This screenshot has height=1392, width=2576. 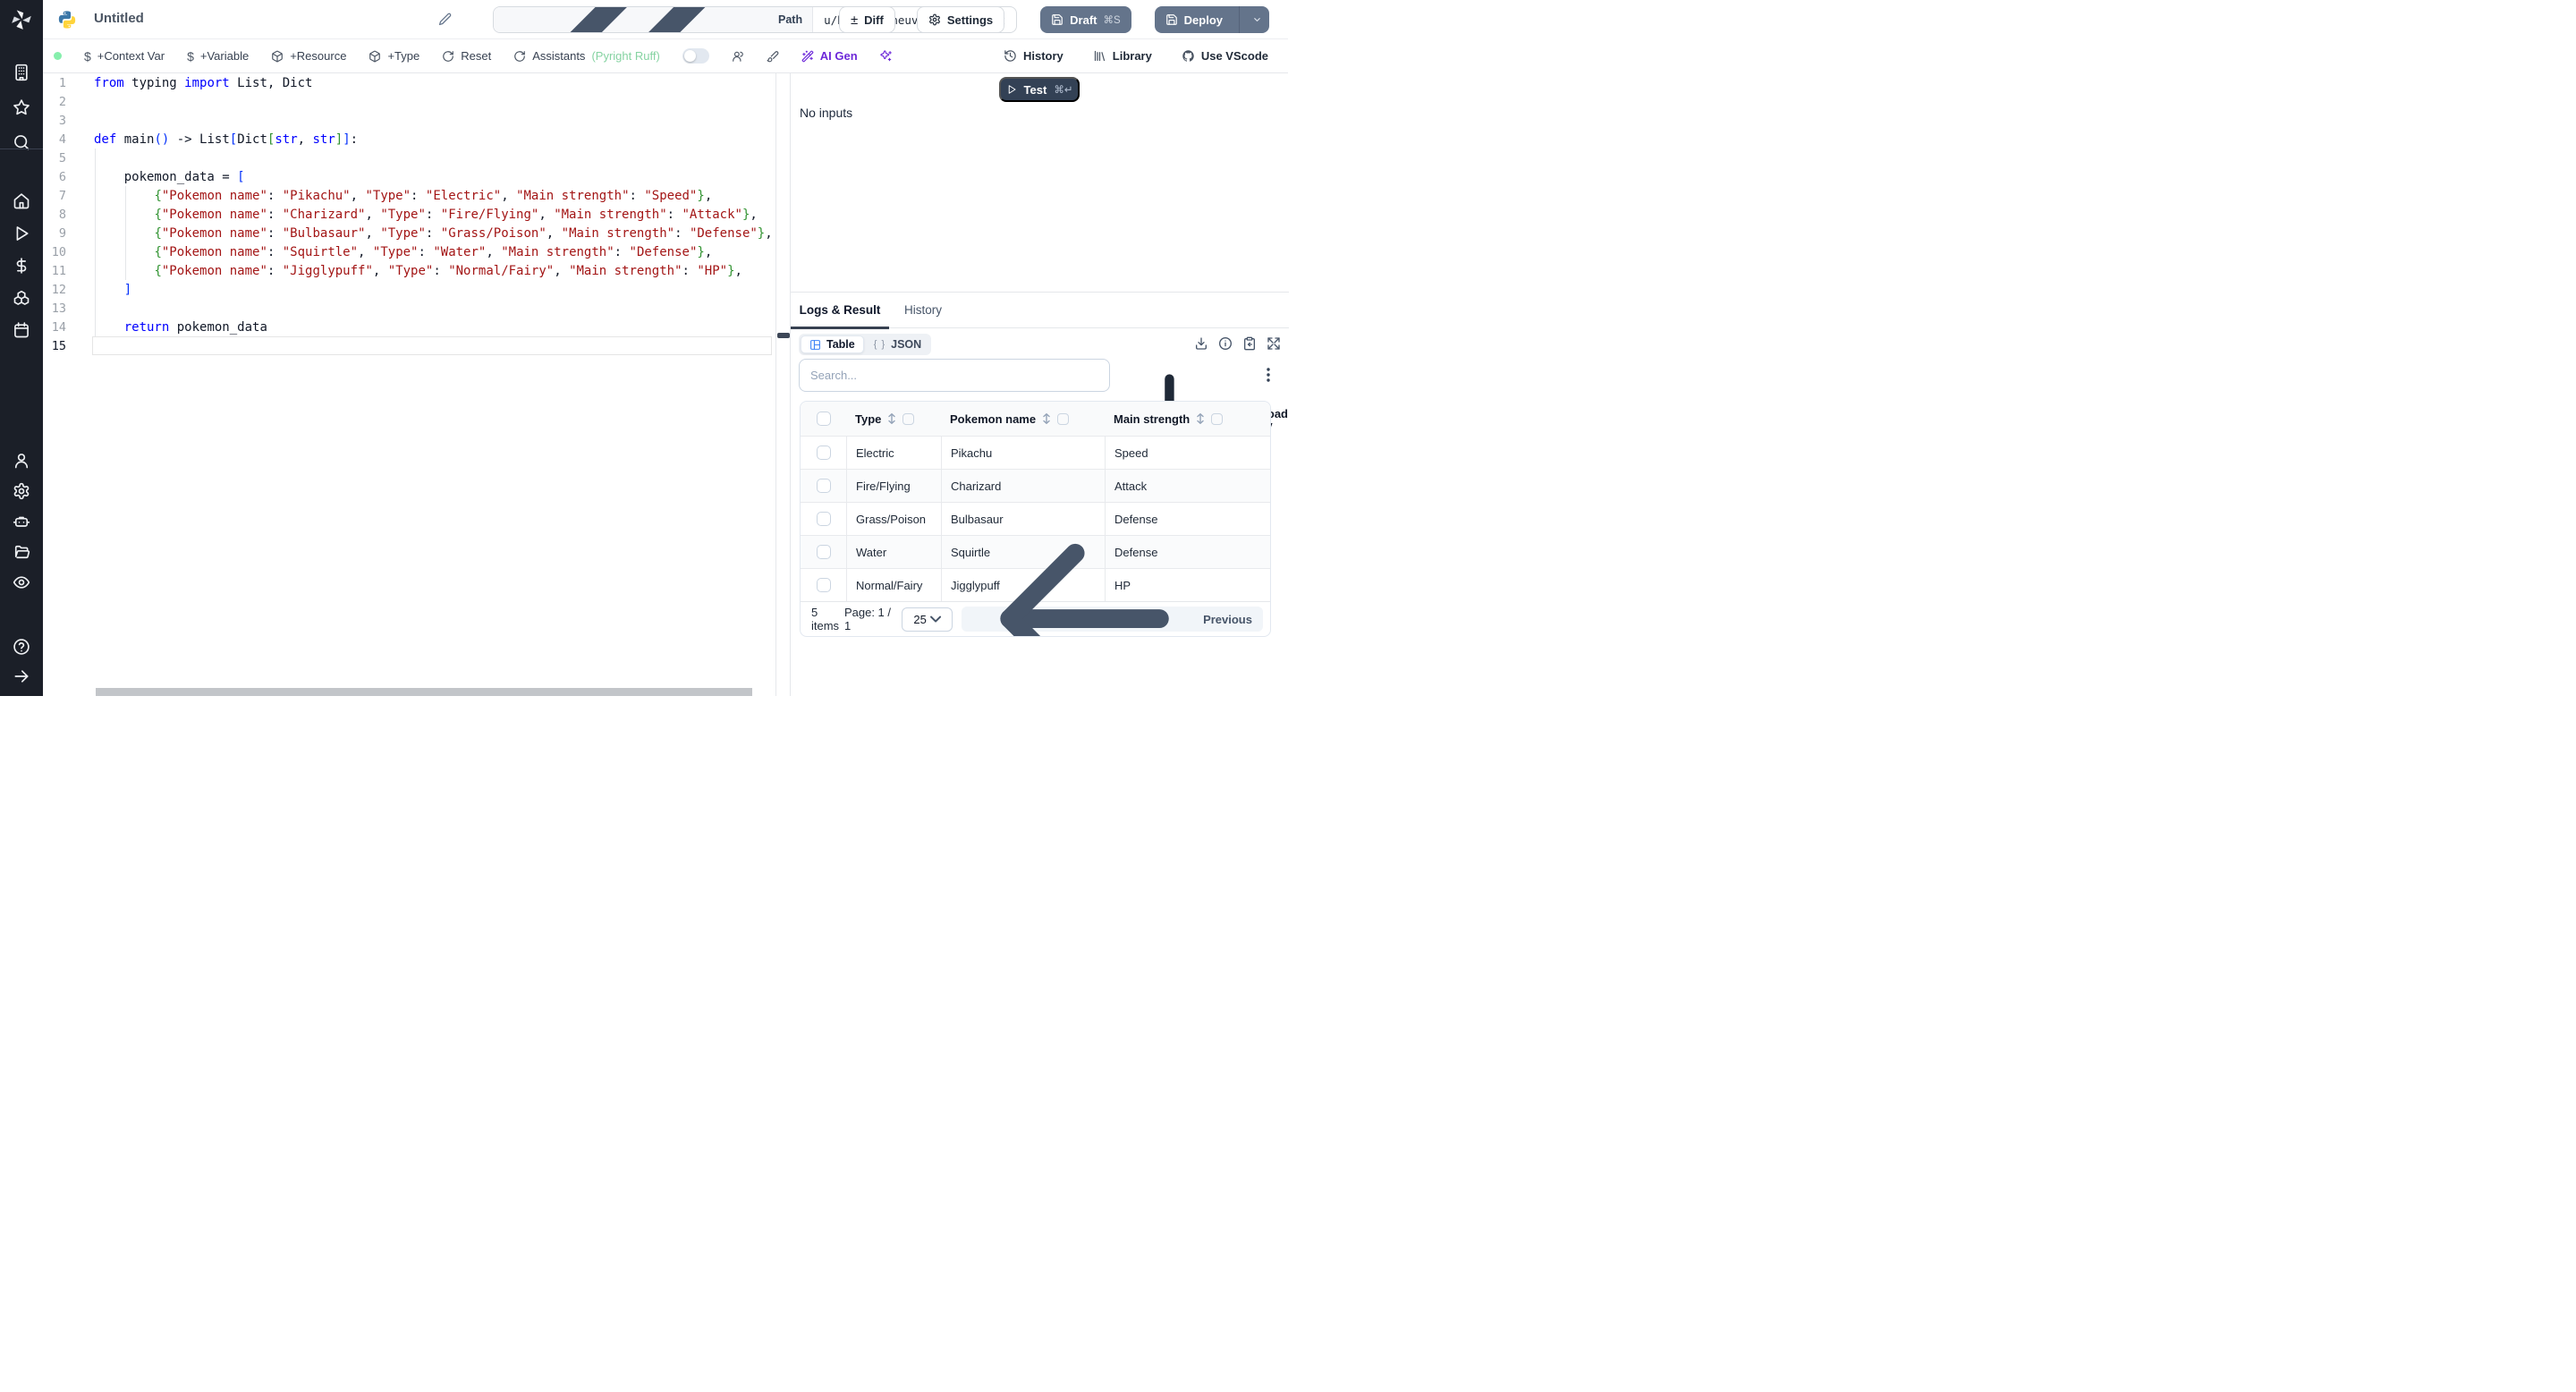 What do you see at coordinates (1035, 485) in the screenshot?
I see `table-row: Fire/Flying Charizard Attack` at bounding box center [1035, 485].